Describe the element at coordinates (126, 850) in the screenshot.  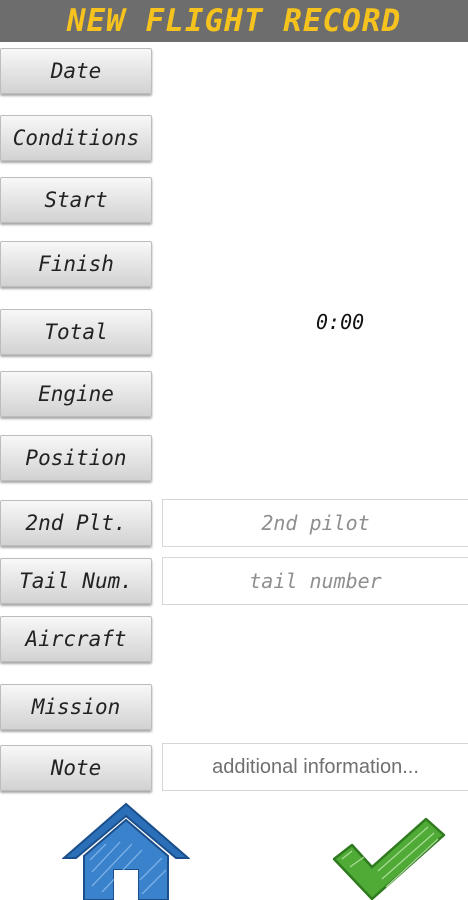
I see `home-icon` at that location.